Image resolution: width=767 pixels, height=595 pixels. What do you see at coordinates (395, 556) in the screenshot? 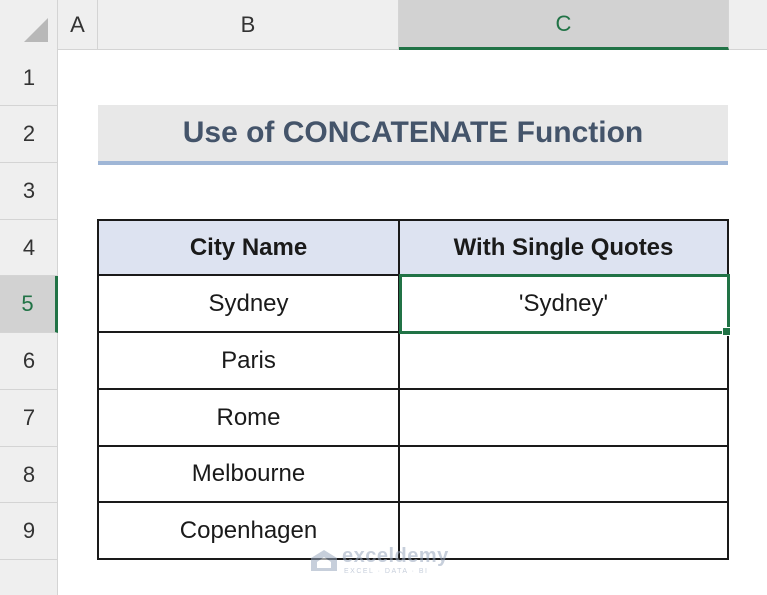
I see `watermark-name: exceldemy` at bounding box center [395, 556].